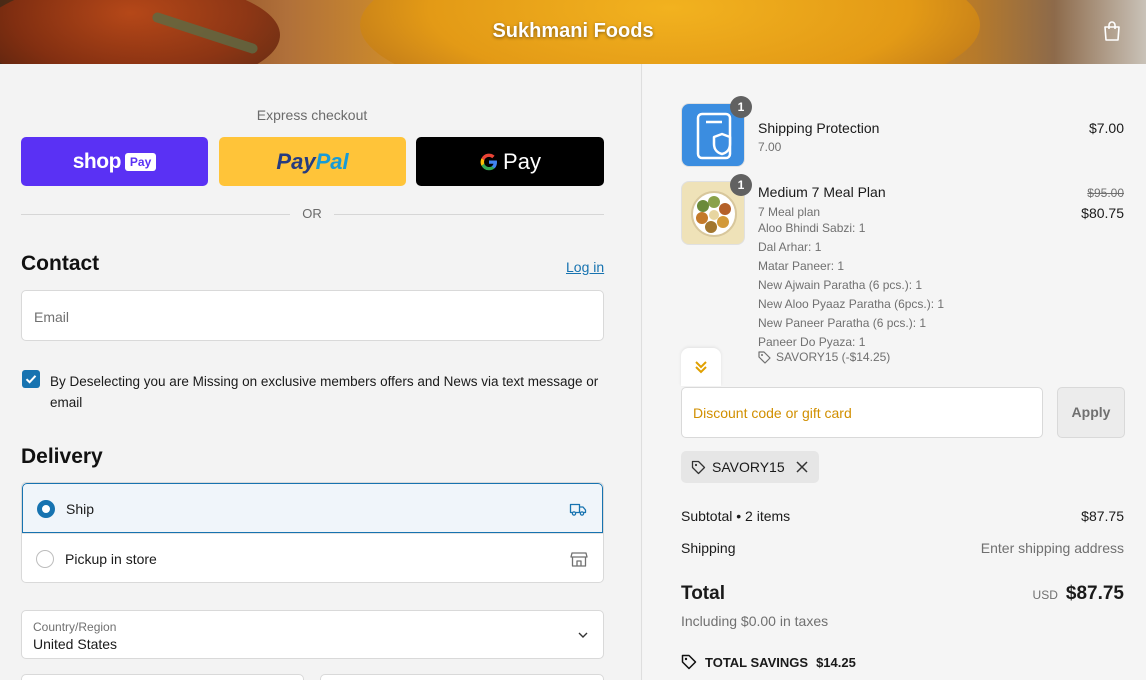  Describe the element at coordinates (1112, 31) in the screenshot. I see `shopping-bag-icon` at that location.